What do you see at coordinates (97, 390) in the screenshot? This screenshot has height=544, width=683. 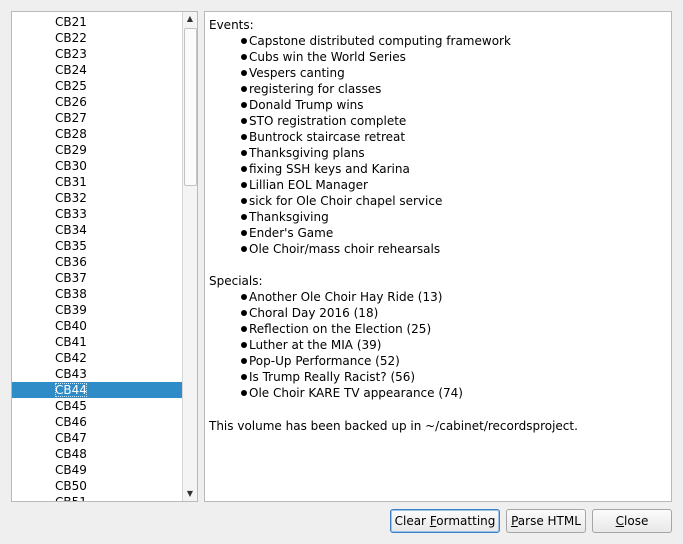 I see `list-item-cb44: CB44` at bounding box center [97, 390].